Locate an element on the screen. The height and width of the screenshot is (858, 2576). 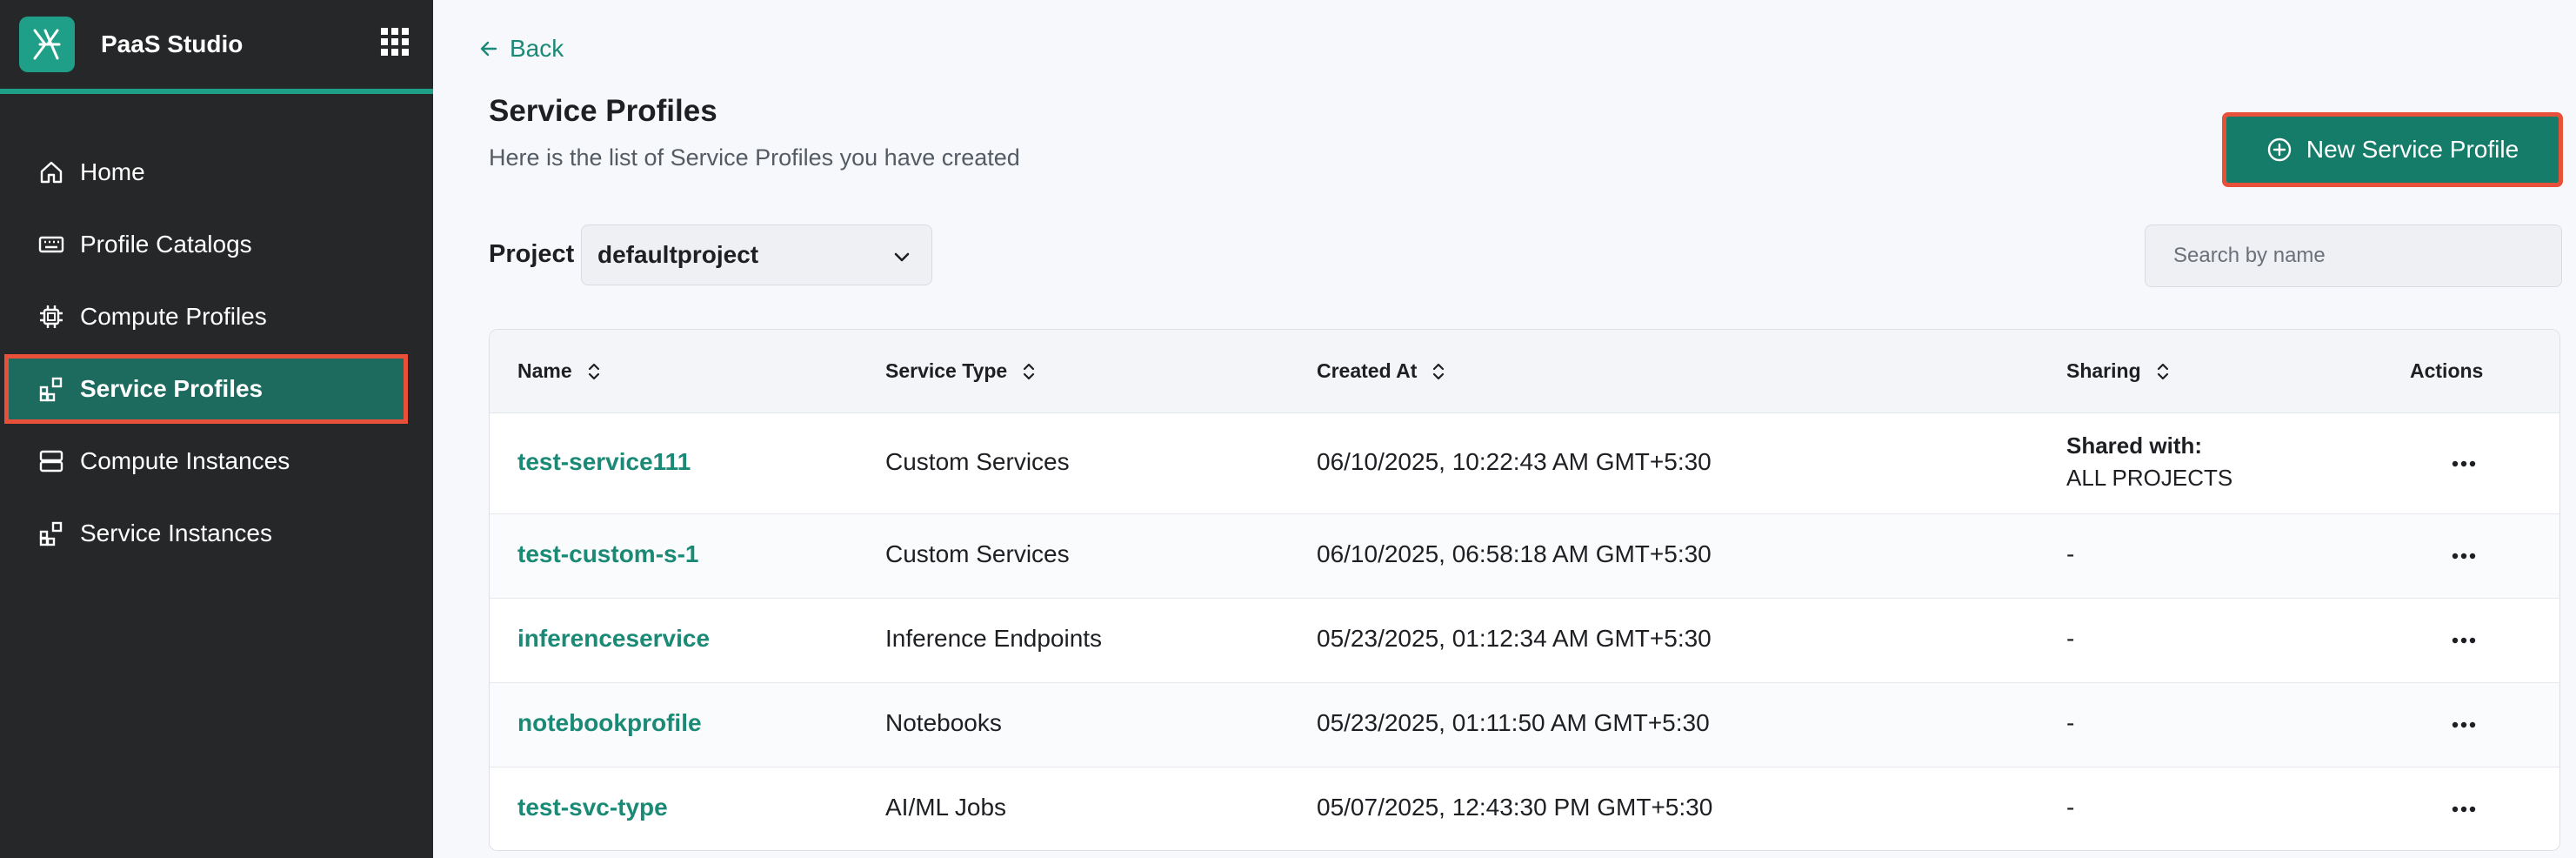
sidebar-item-service-instances: Service Instances is located at coordinates (207, 533).